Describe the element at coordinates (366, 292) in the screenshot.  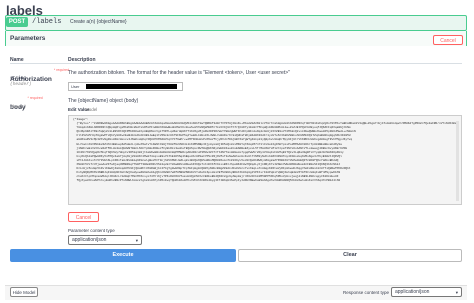
I see `response-content-type-label: Response content type` at that location.